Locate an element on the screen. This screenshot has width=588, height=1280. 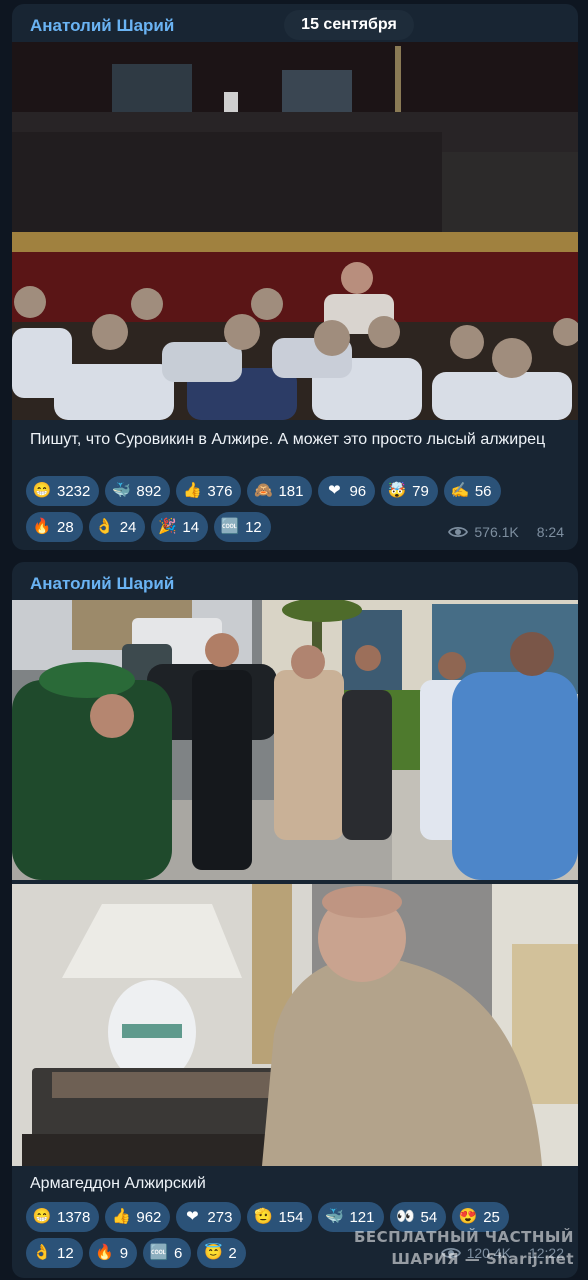
reaction-count: 181 is located at coordinates (291, 491).